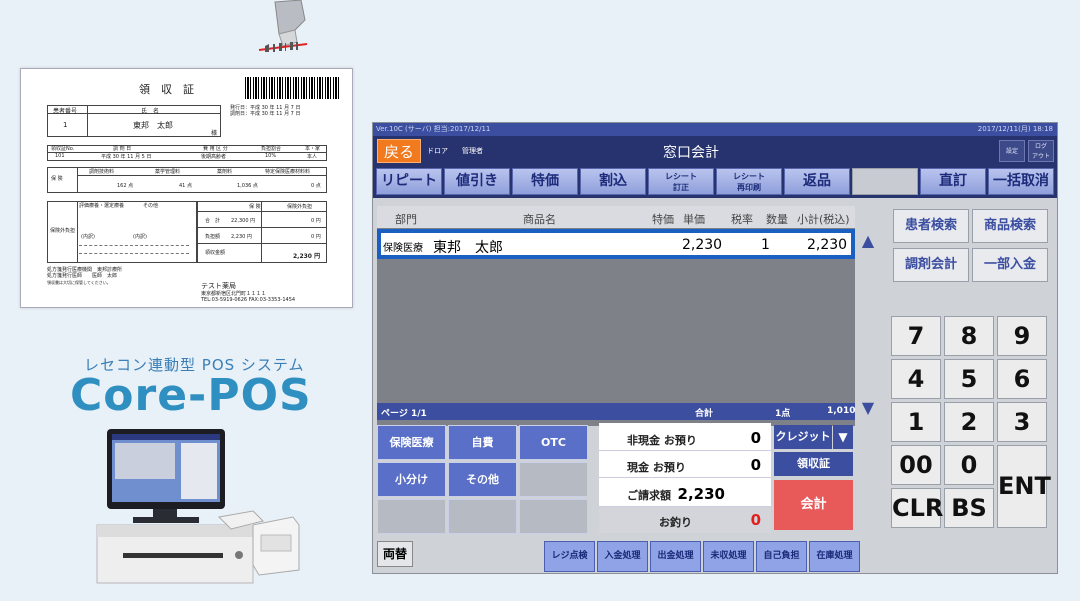 The image size is (1080, 601). What do you see at coordinates (307, 256) in the screenshot?
I see `receipt-tot3-b: 2,230 円` at bounding box center [307, 256].